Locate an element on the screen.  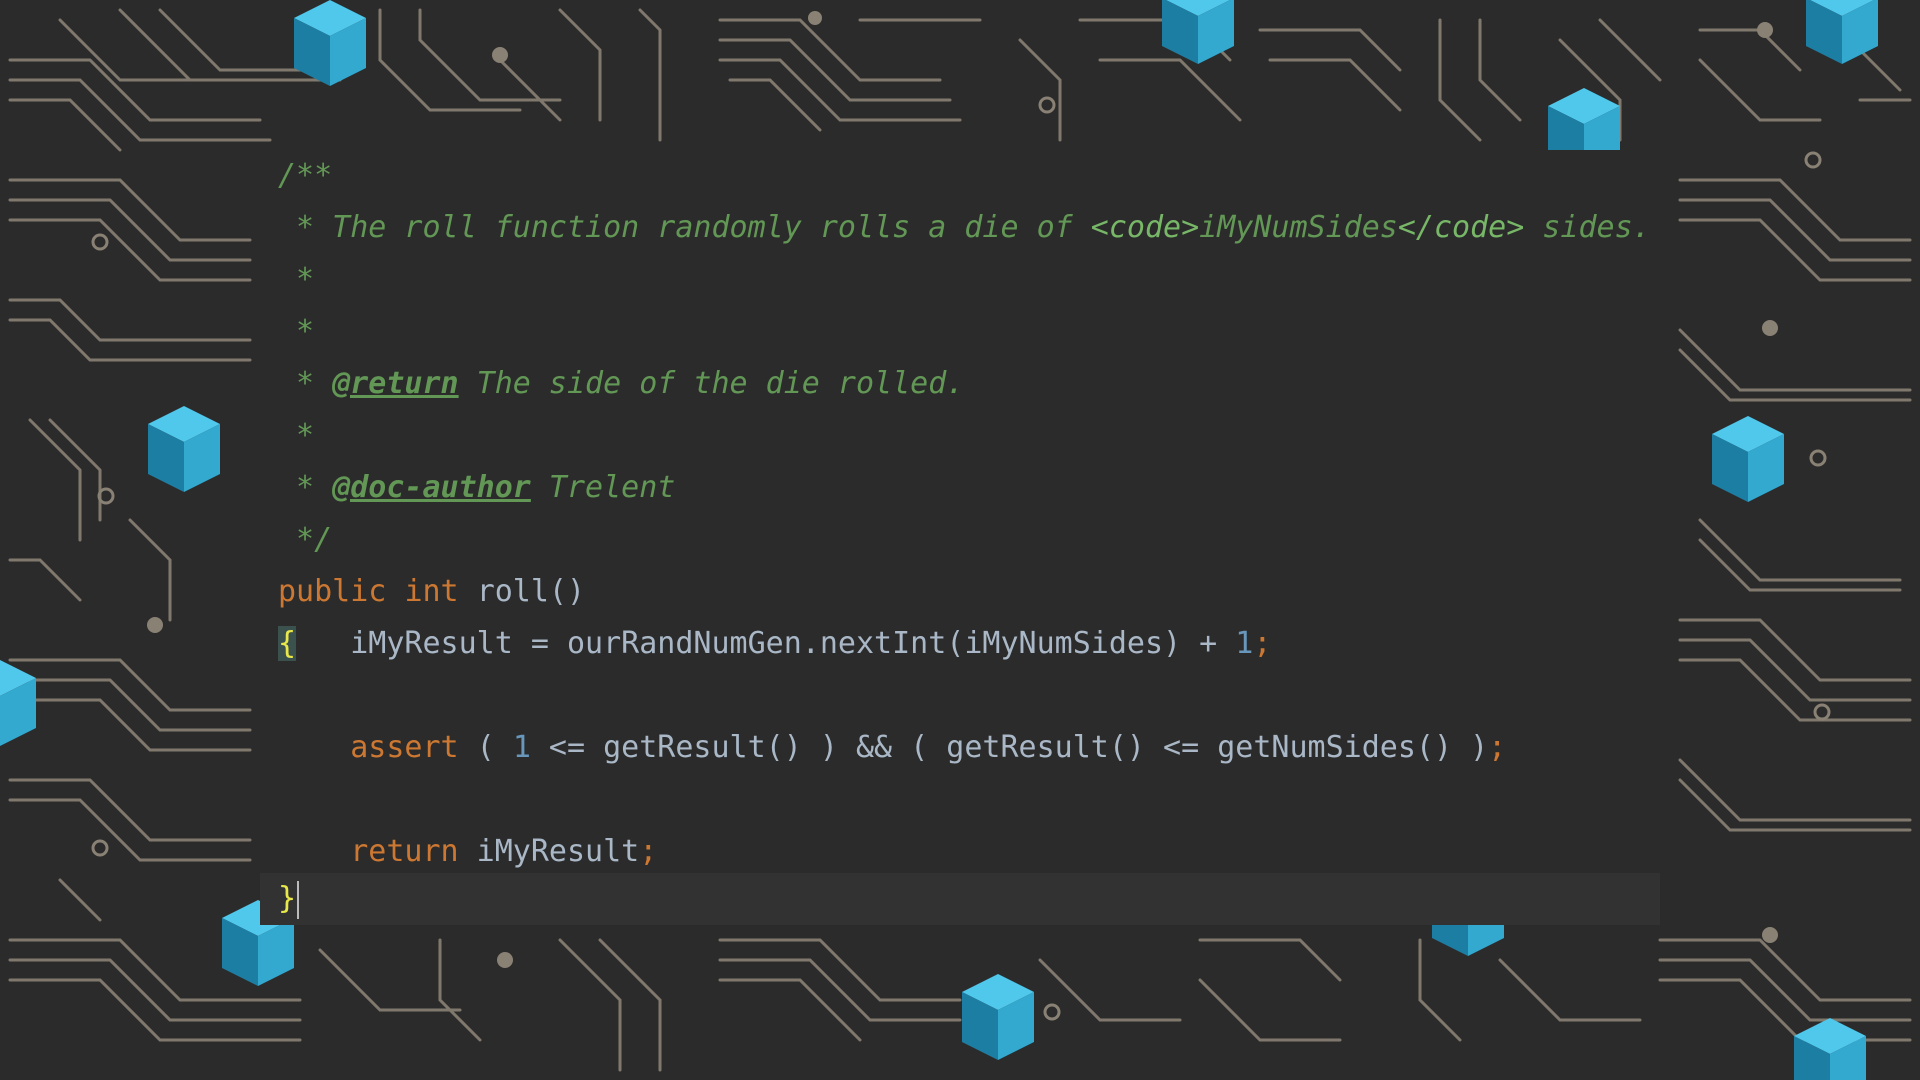
doc-comment-return: * @return The side of the die rolled. is located at coordinates (621, 383).